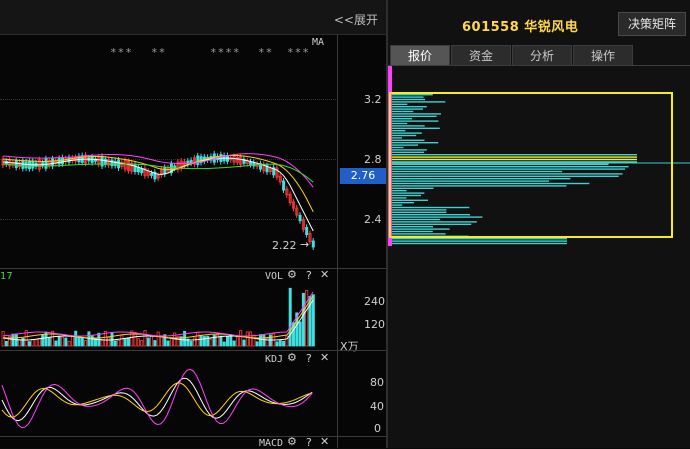 The height and width of the screenshot is (449, 690). I want to click on vol-ma-fragment: 17, so click(6, 276).